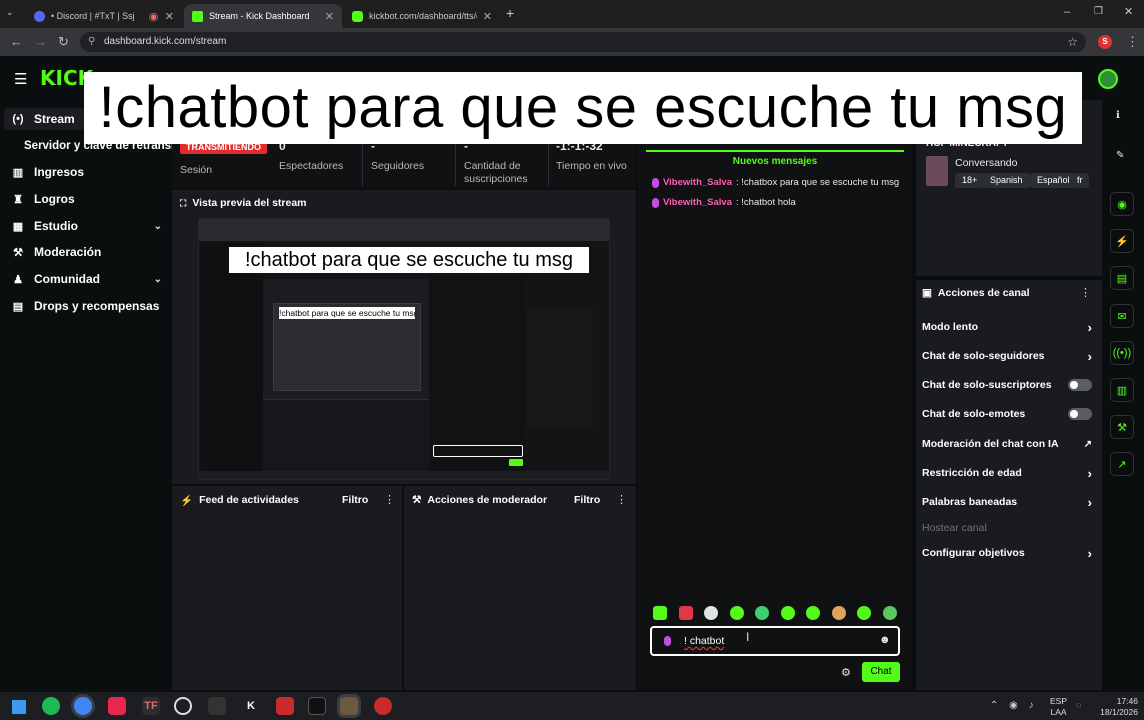  Describe the element at coordinates (1080, 414) in the screenshot. I see `emotes-only-toggle` at that location.